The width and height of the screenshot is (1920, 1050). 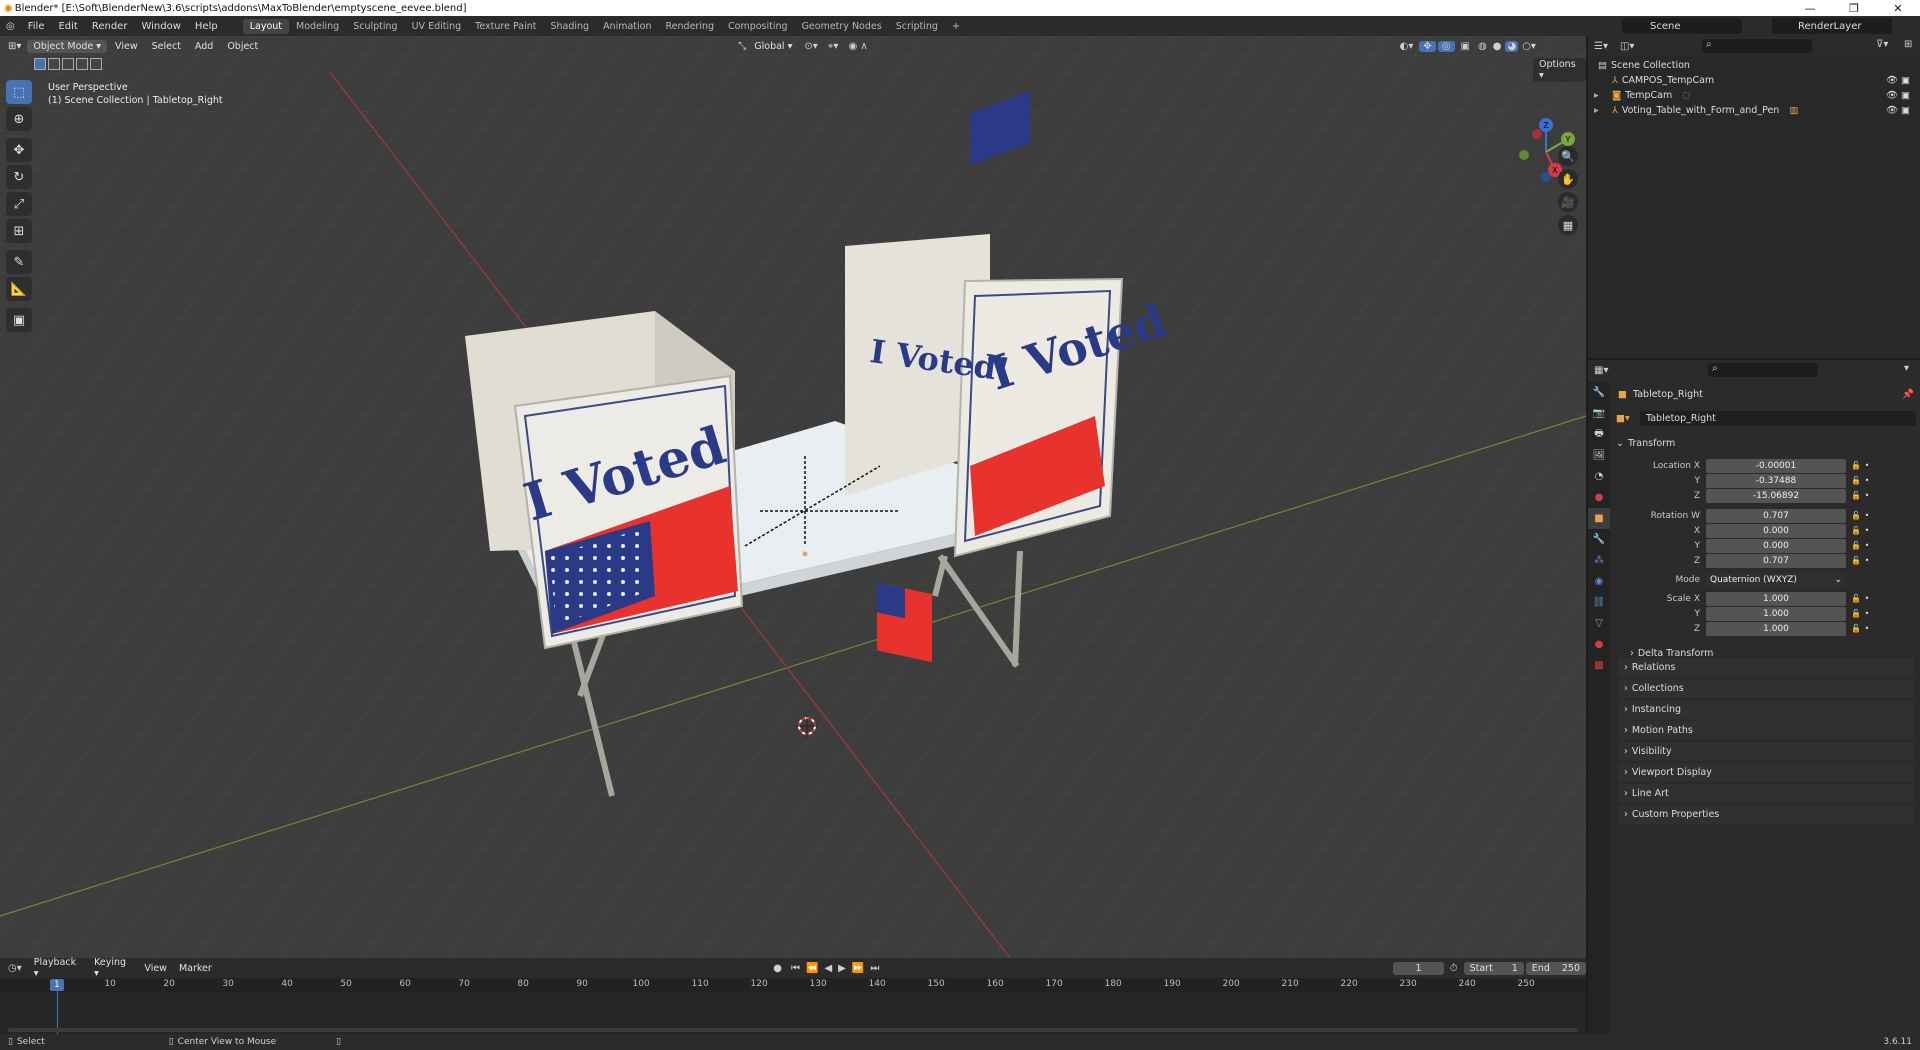 What do you see at coordinates (160, 26) in the screenshot?
I see `menu-window: Window` at bounding box center [160, 26].